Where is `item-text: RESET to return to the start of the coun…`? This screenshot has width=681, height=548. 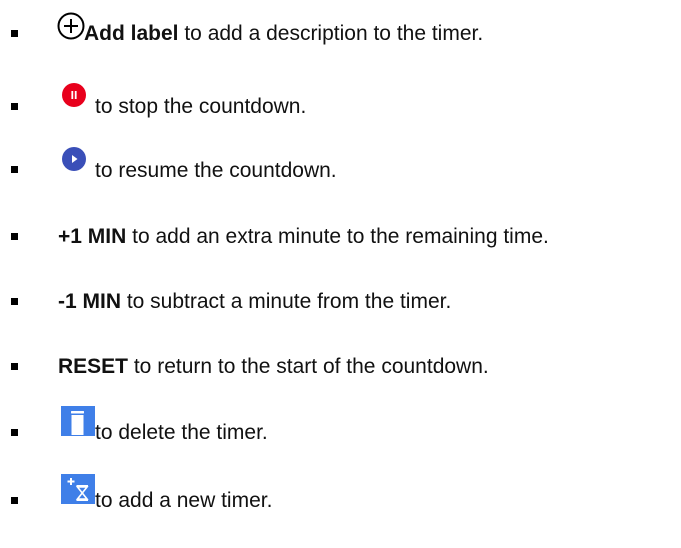 item-text: RESET to return to the start of the coun… is located at coordinates (273, 367).